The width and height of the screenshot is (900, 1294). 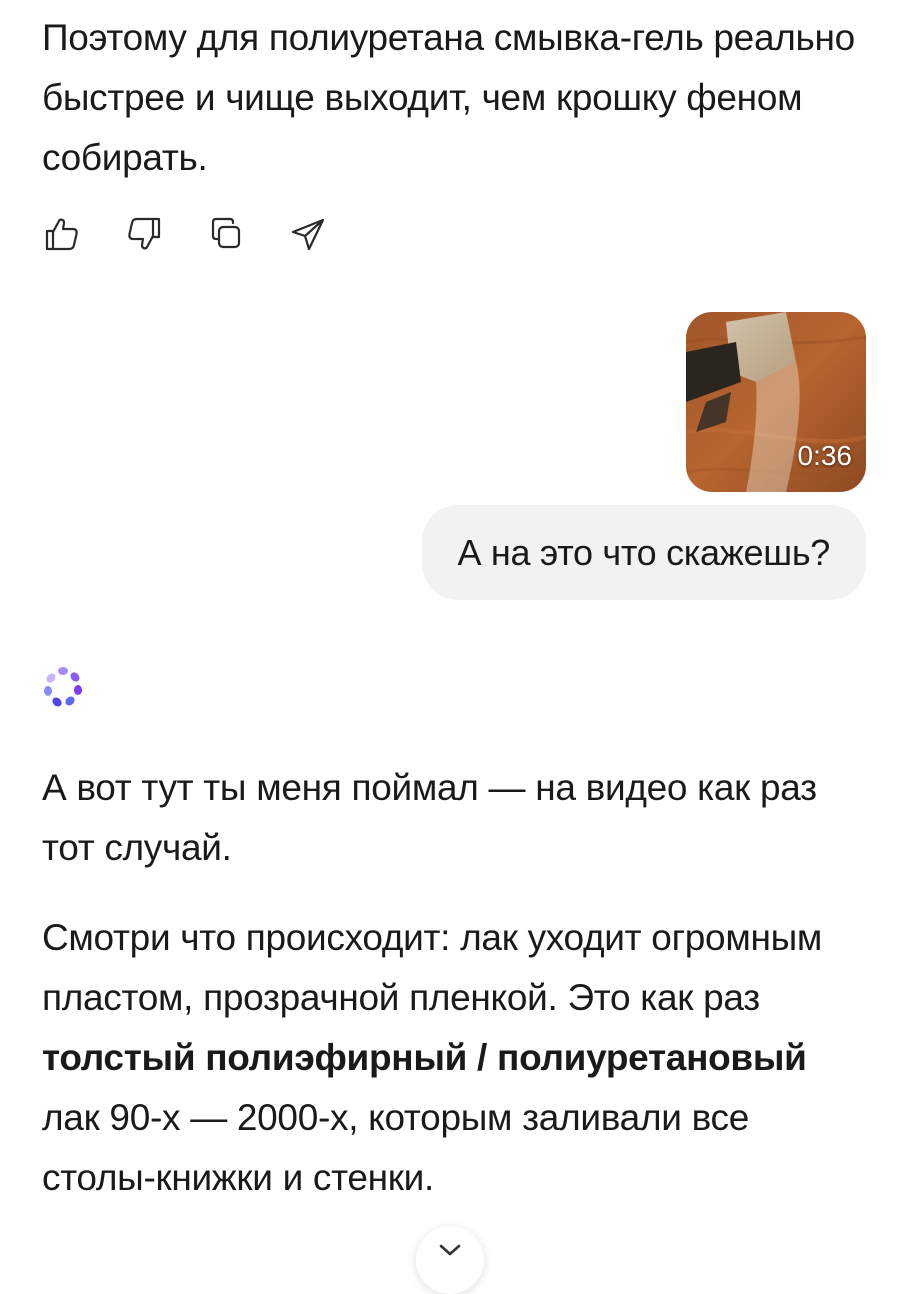 I want to click on scroll-down-button, so click(x=450, y=1260).